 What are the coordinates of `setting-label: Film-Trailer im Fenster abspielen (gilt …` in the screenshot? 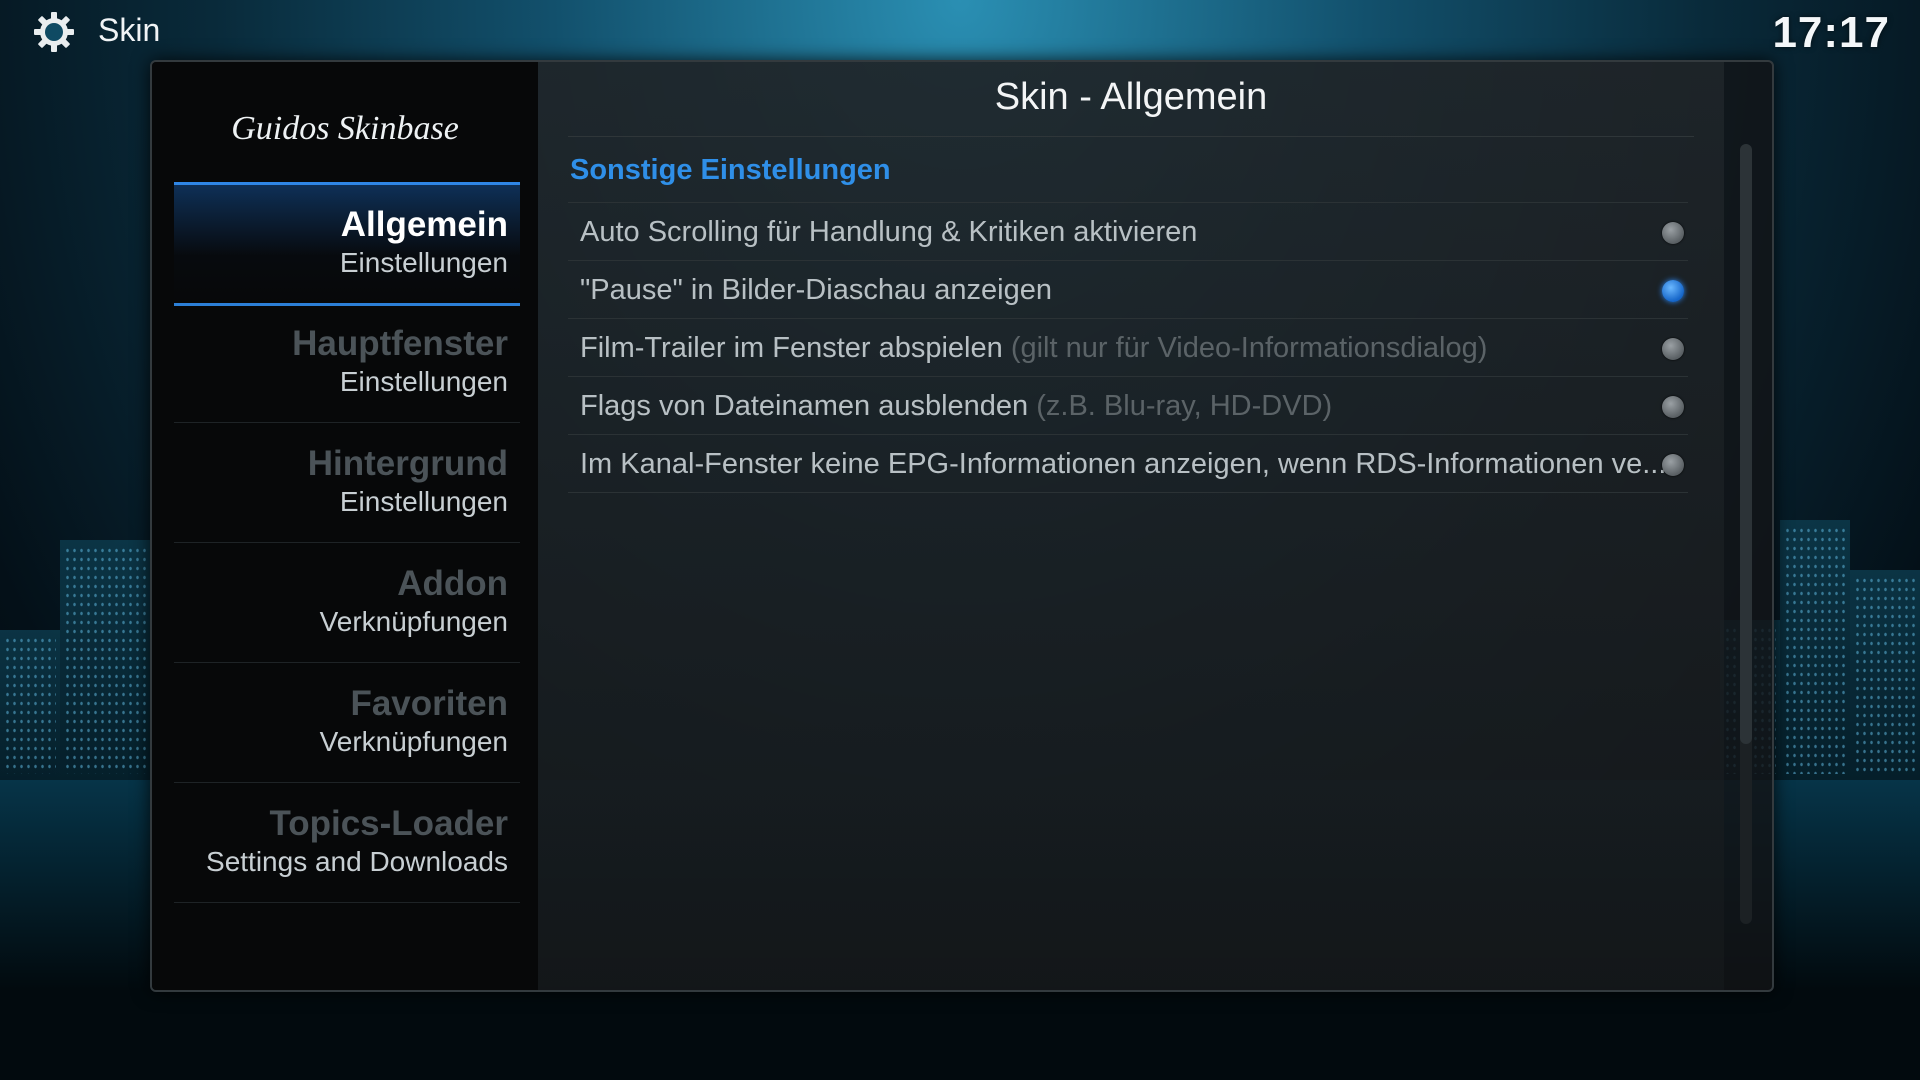 It's located at (1034, 348).